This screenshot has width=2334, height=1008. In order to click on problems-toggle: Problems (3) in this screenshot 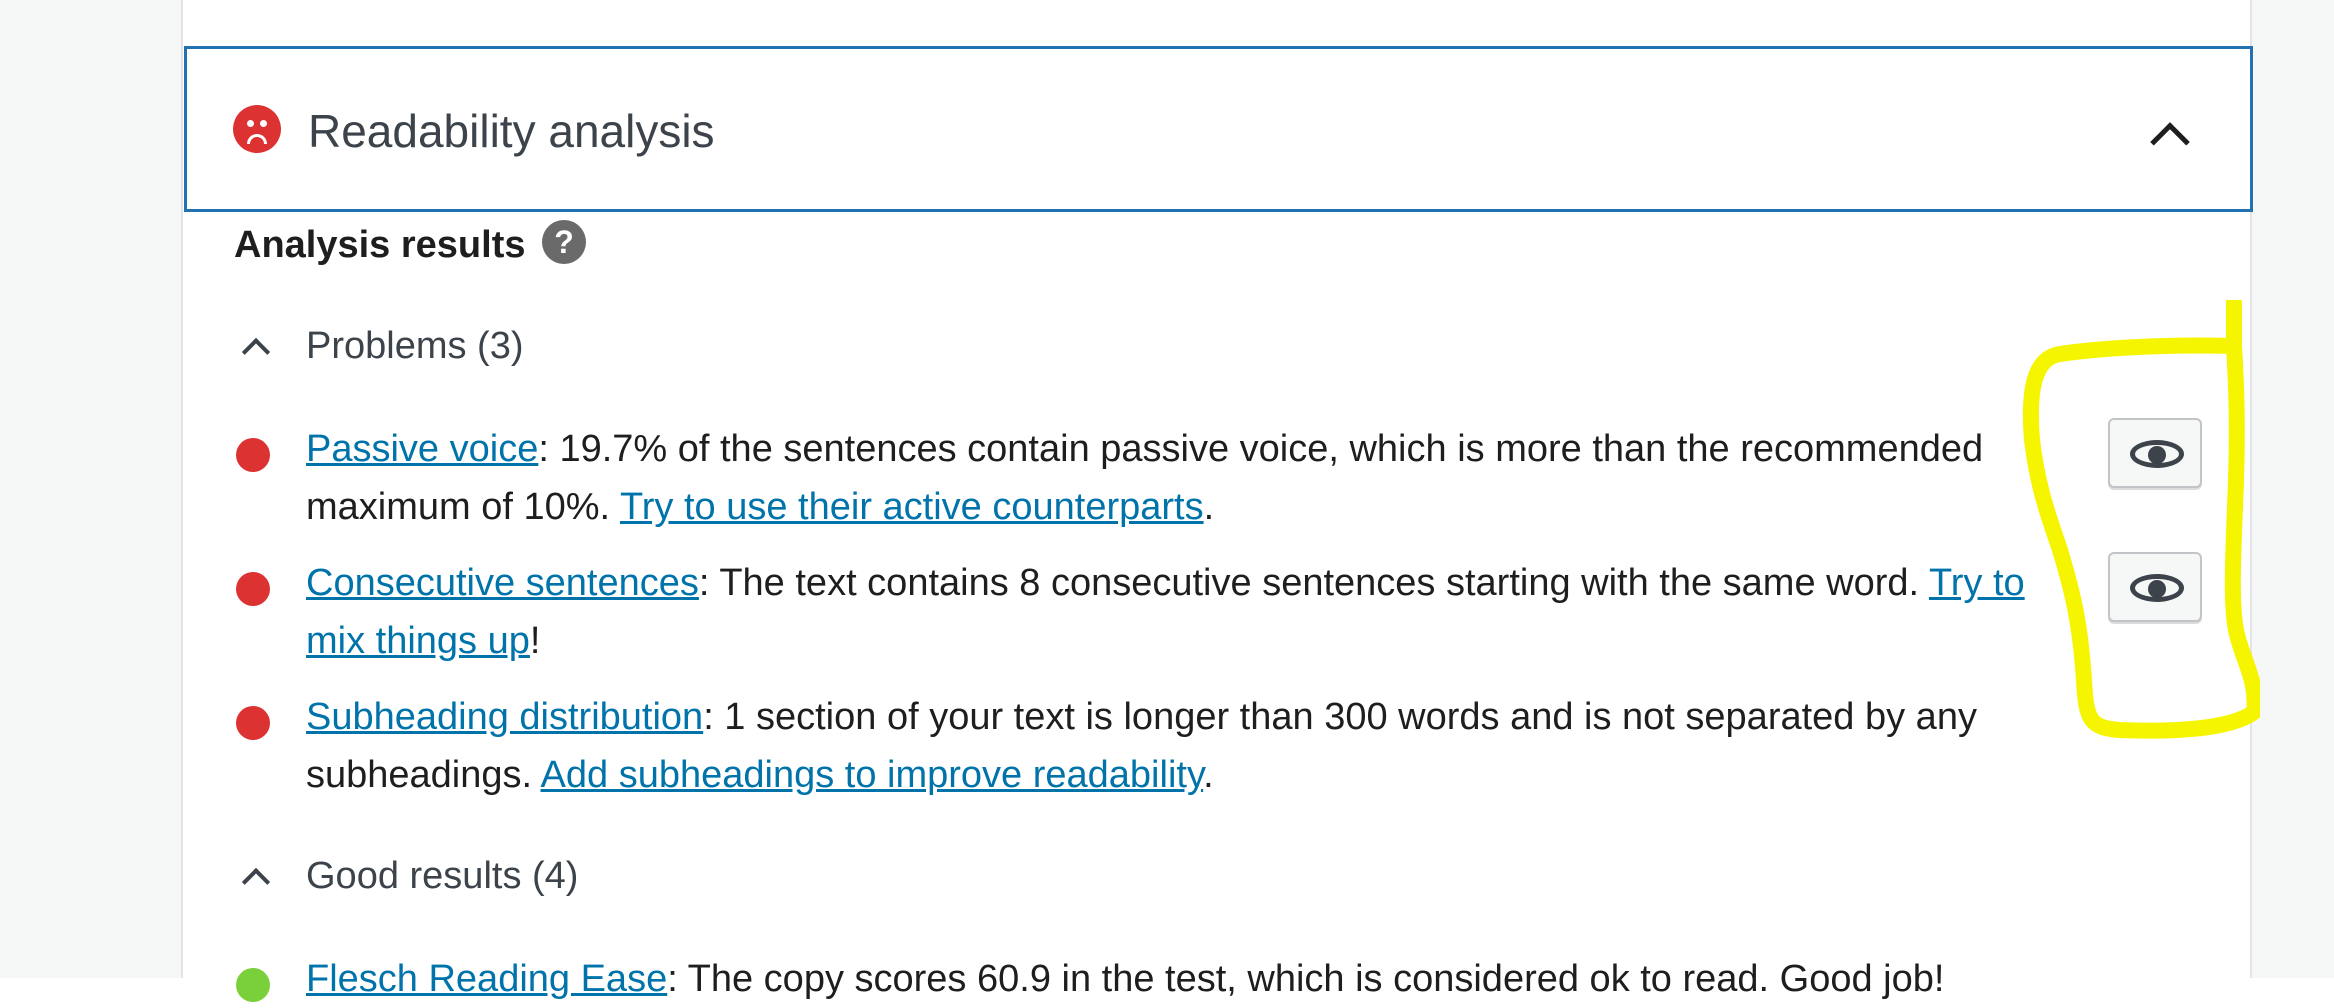, I will do `click(534, 346)`.